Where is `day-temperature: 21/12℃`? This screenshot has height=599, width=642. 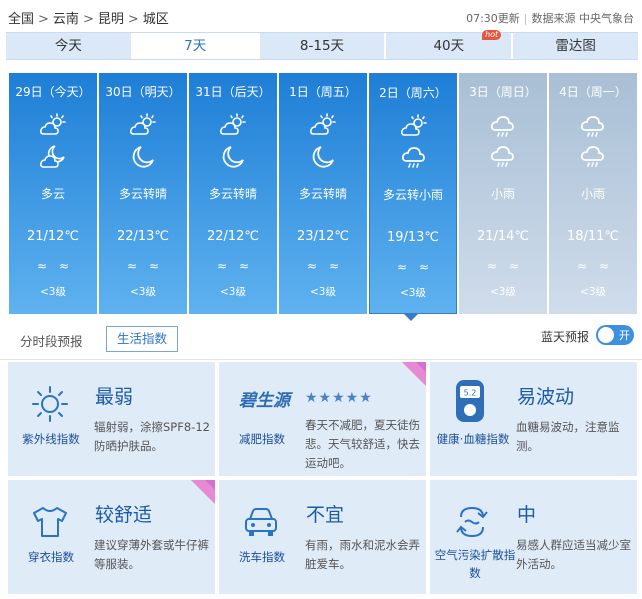 day-temperature: 21/12℃ is located at coordinates (53, 236).